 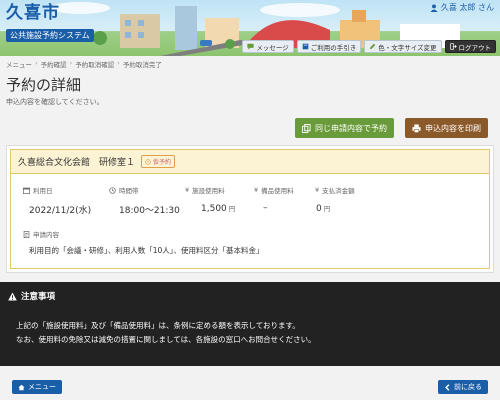 I want to click on guide-button: ご利用の手引き, so click(x=329, y=46).